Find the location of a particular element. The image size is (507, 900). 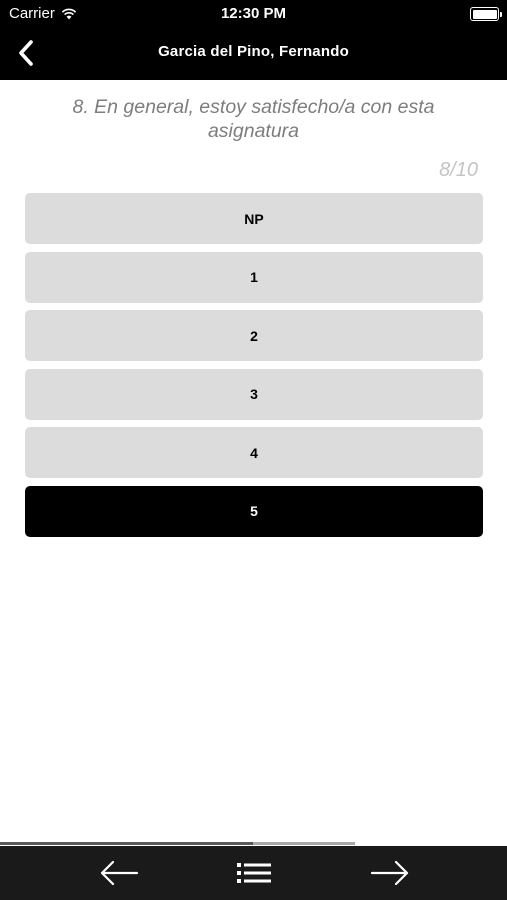

battery-icon is located at coordinates (486, 14).